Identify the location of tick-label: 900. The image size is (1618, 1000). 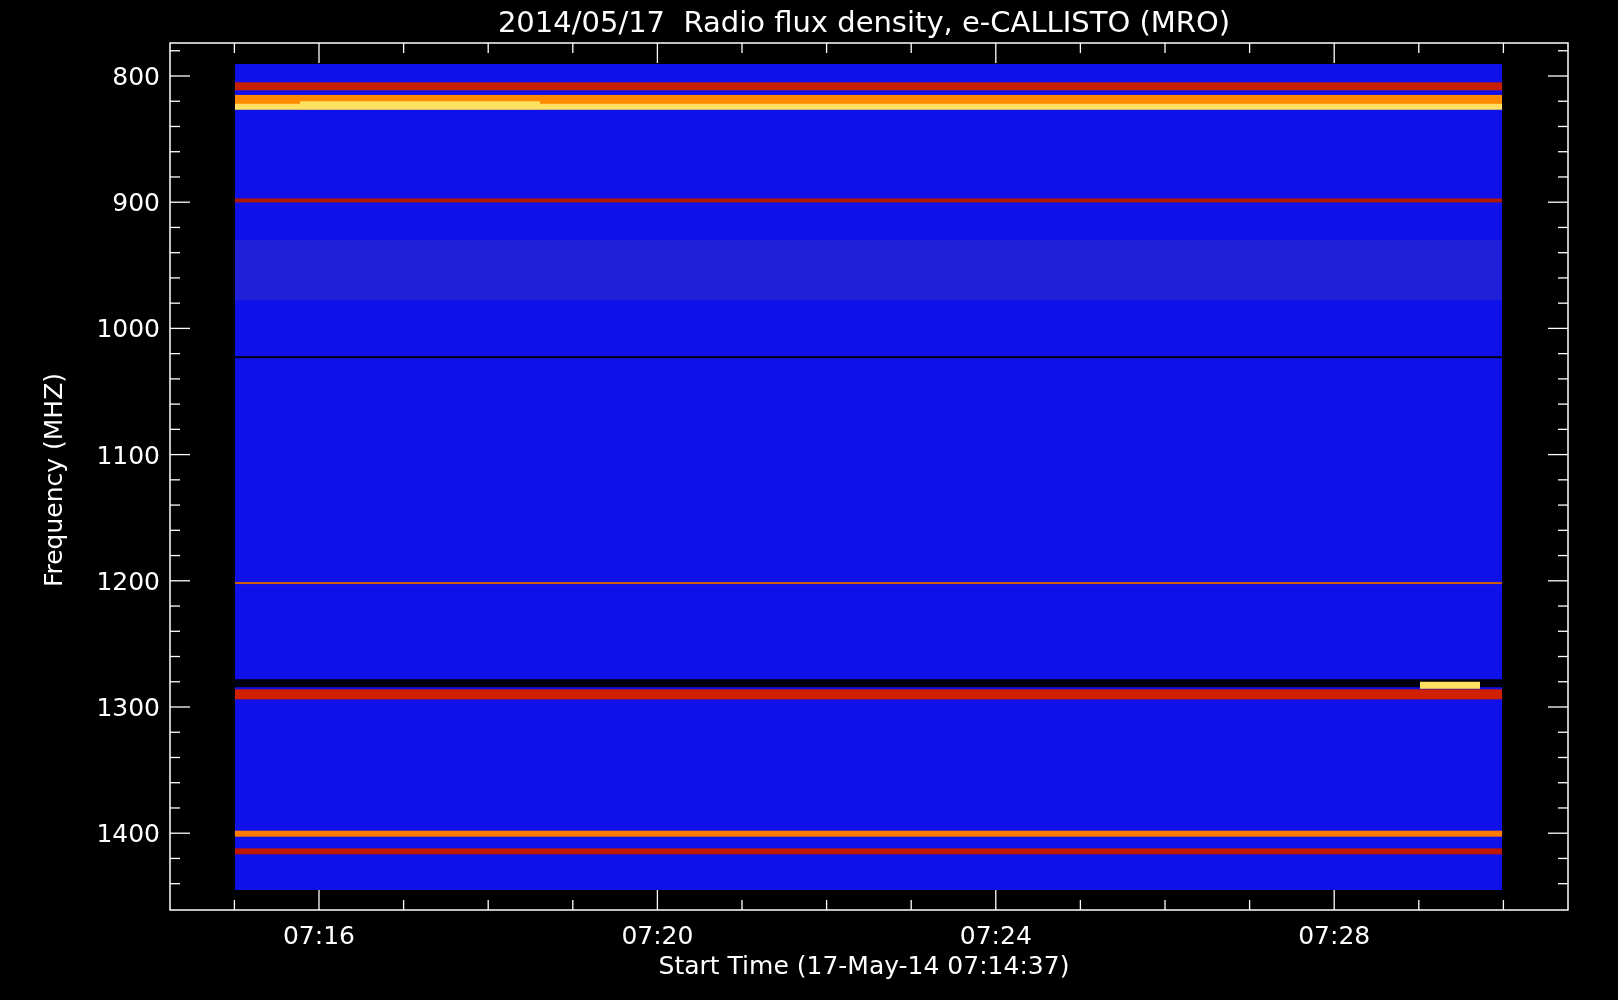
(136, 203).